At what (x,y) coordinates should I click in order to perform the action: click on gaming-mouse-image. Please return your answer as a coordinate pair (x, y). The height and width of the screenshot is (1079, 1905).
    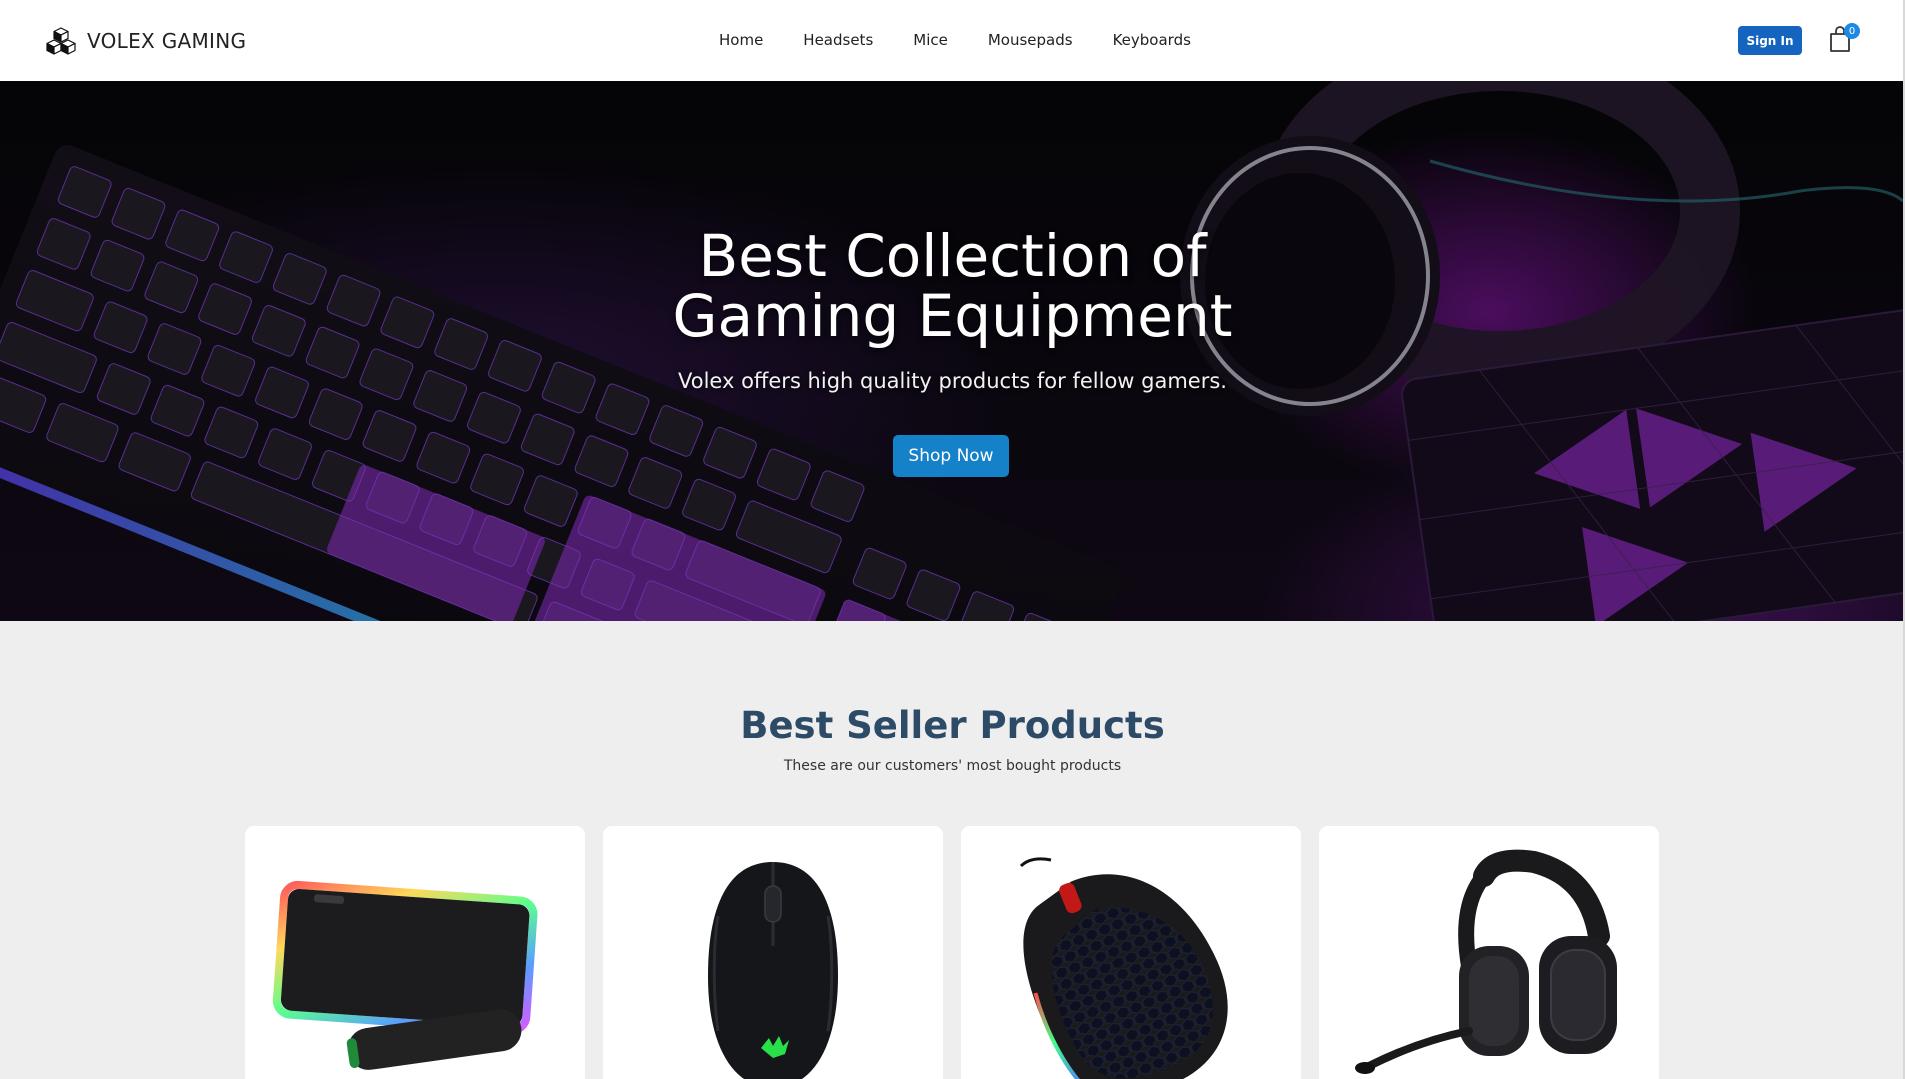
    Looking at the image, I should click on (773, 970).